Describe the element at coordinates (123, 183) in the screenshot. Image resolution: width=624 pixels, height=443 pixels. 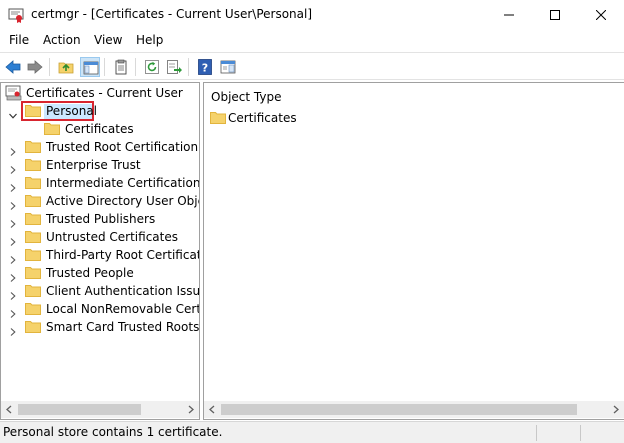
I see `tree-item-label: Intermediate Certification Au` at that location.